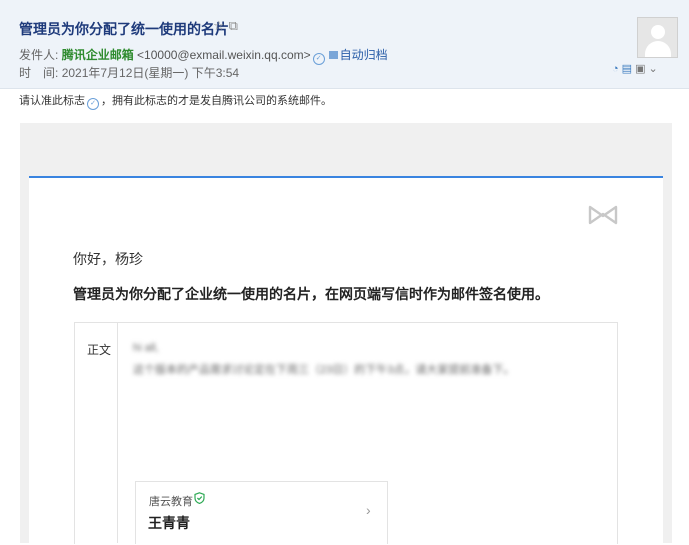 This screenshot has width=689, height=545. What do you see at coordinates (227, 26) in the screenshot?
I see `subject-actions: ☆ ⧉` at bounding box center [227, 26].